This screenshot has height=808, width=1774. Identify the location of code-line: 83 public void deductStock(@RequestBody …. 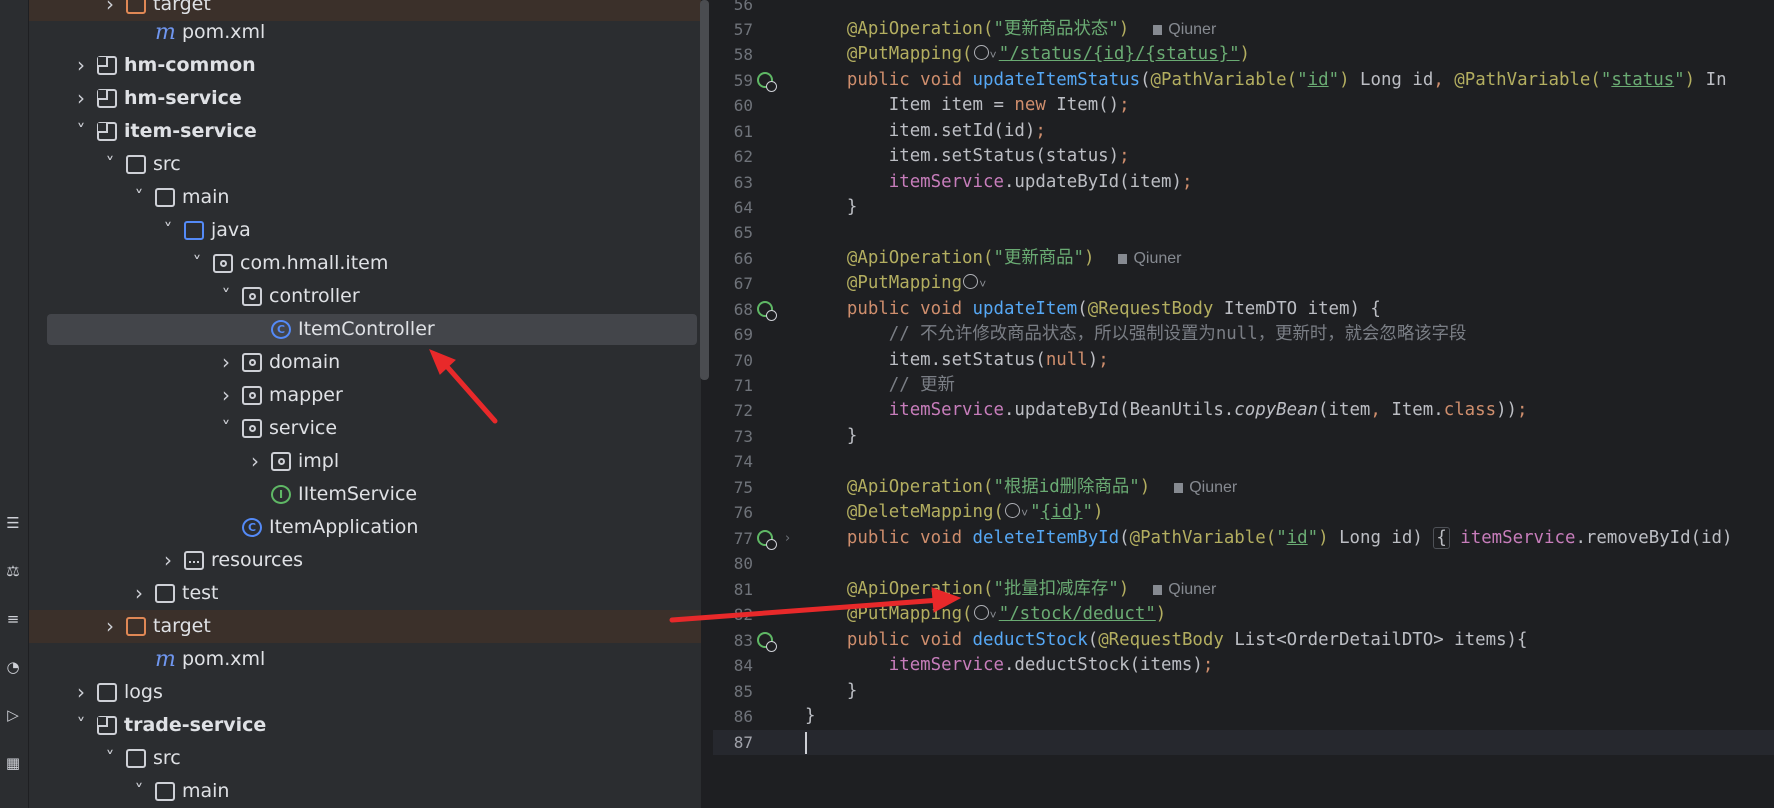
(1243, 640).